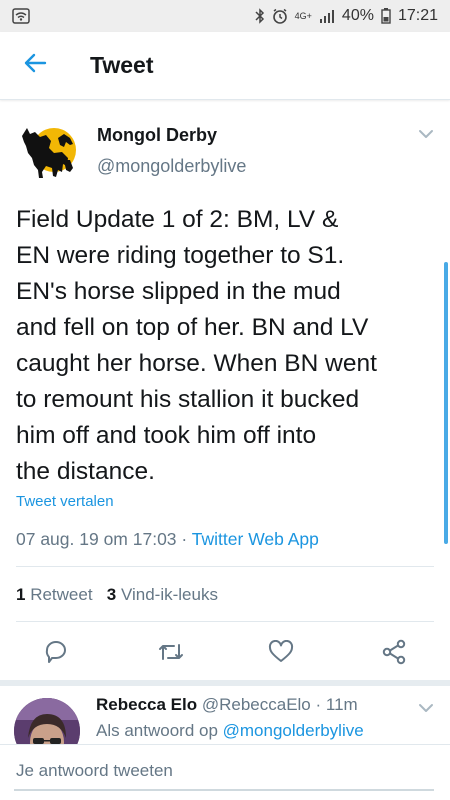 Image resolution: width=450 pixels, height=800 pixels. I want to click on retweet-icon, so click(171, 652).